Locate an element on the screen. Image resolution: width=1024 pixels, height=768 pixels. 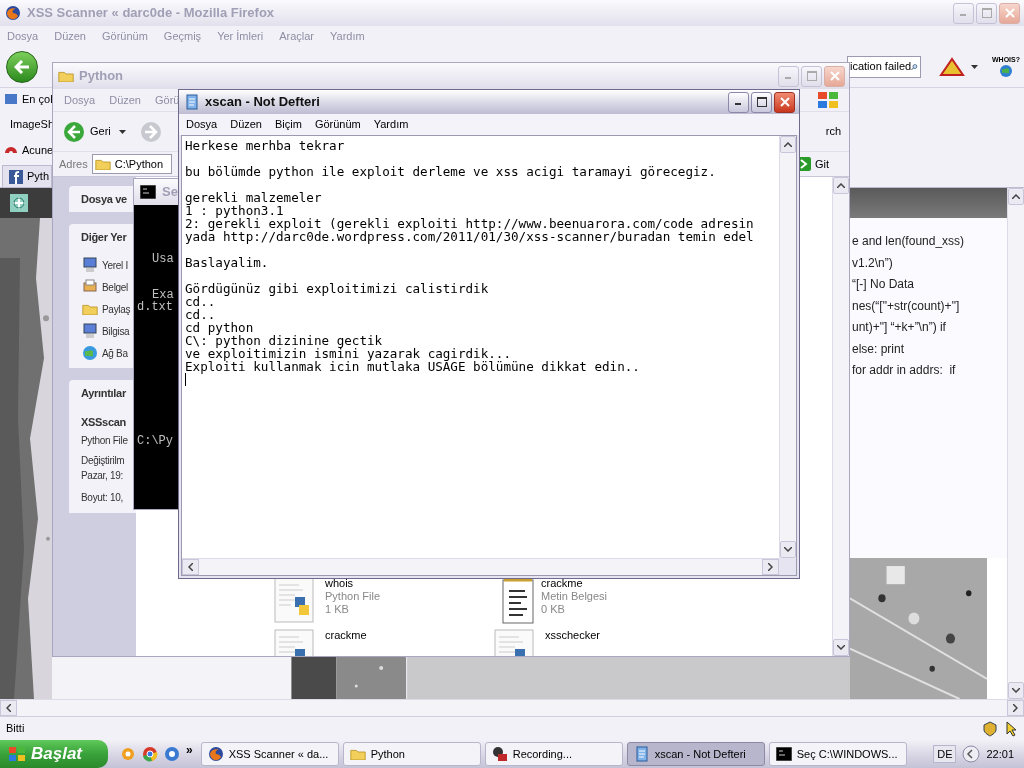
text-line: 2: gerekli exploit (gerekli exploiti http://www.beenuarora.com/code adresin is located at coordinates (470, 223).